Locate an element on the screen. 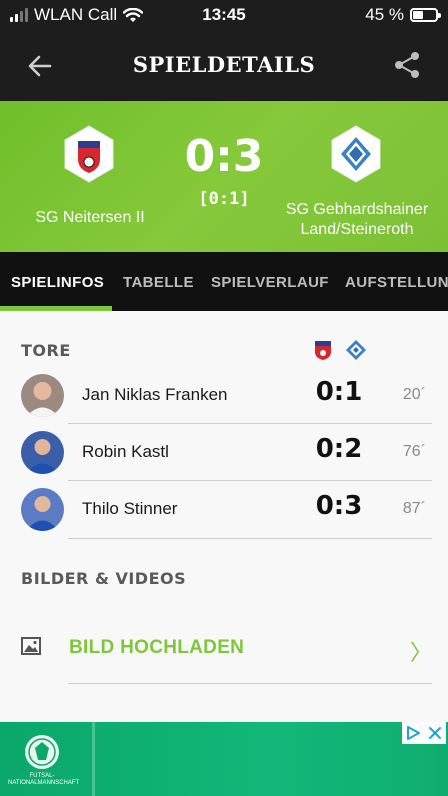 This screenshot has height=796, width=448. home-team-name: SG Neitersen II is located at coordinates (90, 218).